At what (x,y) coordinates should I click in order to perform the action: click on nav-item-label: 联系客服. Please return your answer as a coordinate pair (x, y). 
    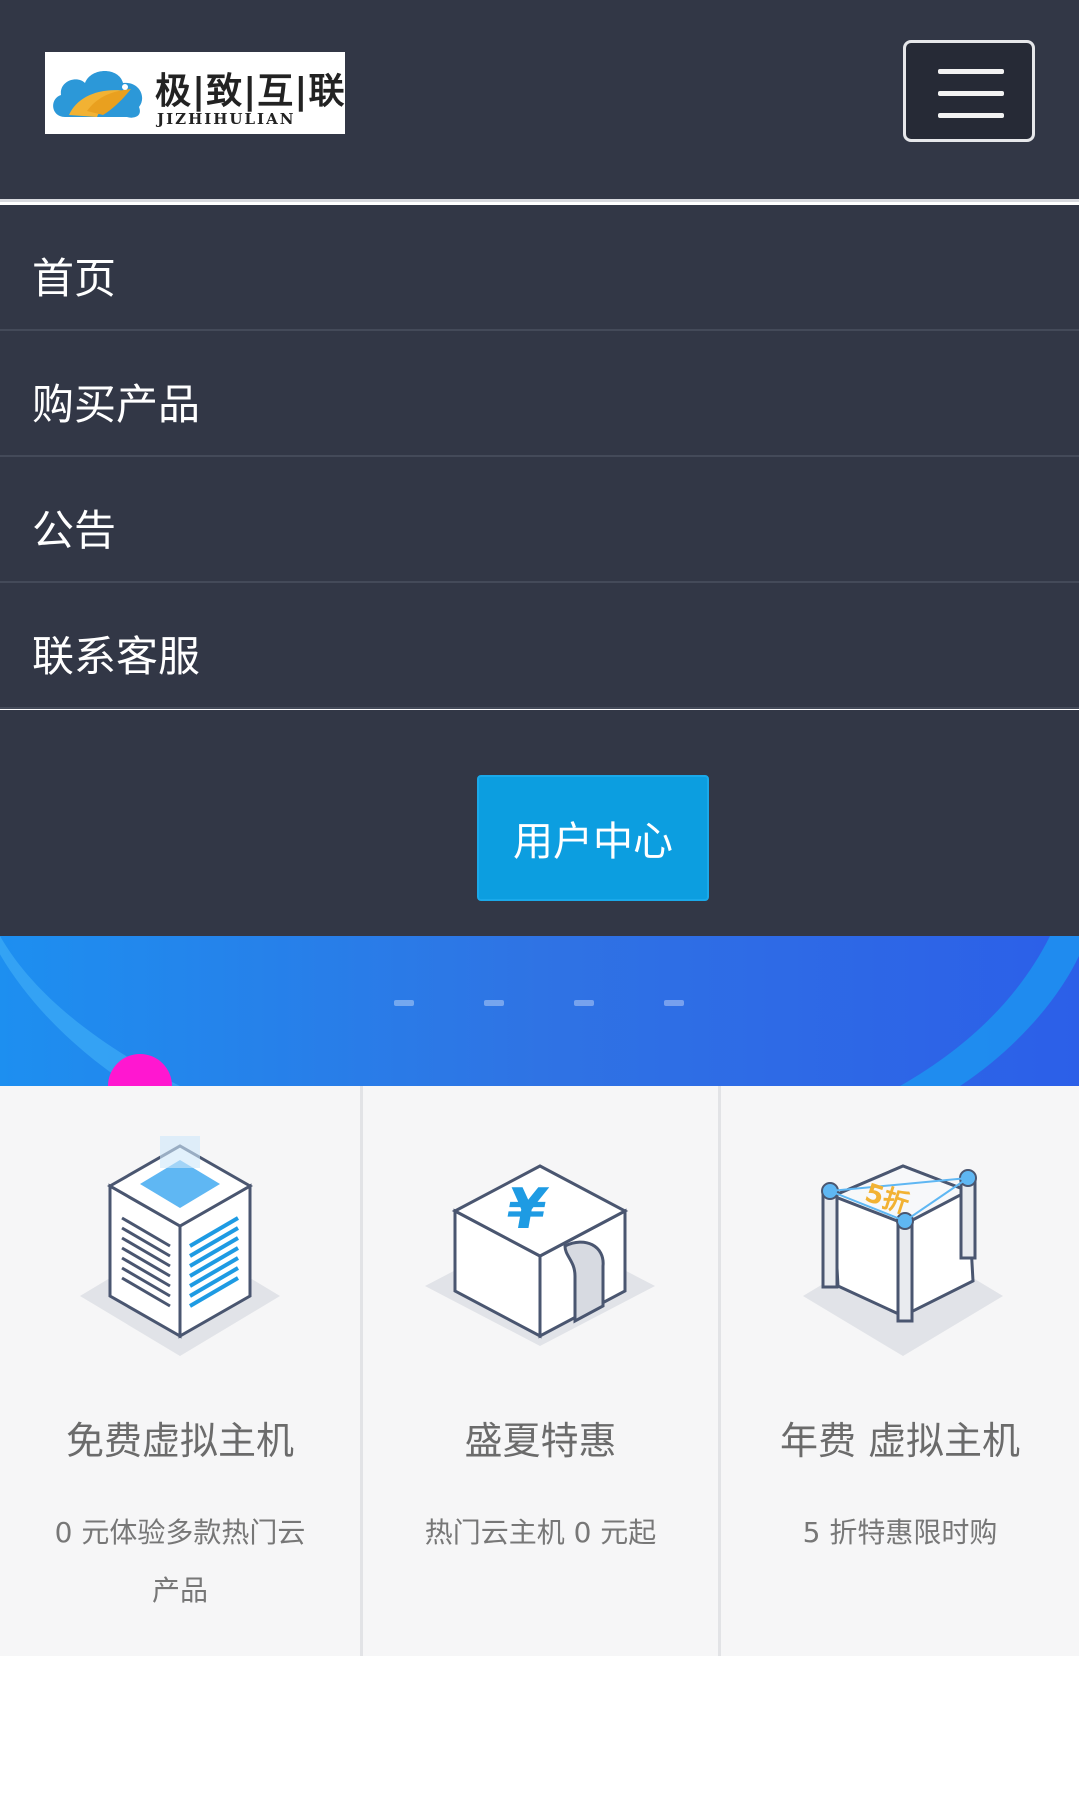
    Looking at the image, I should click on (116, 656).